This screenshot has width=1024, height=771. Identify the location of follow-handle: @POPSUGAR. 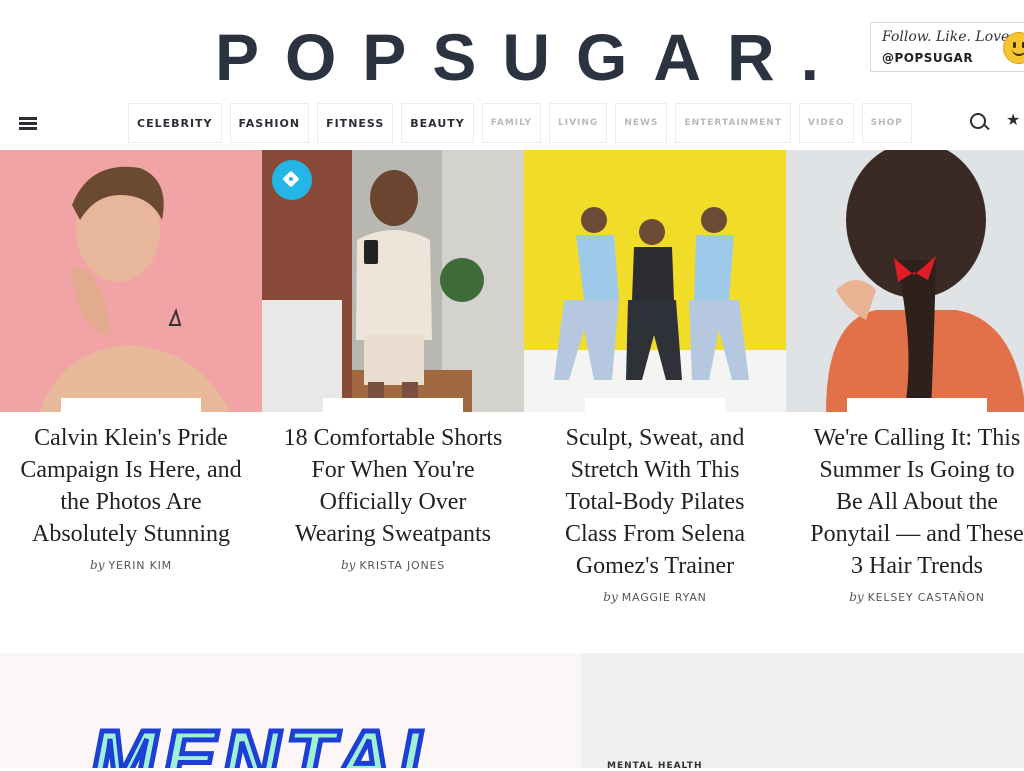
(927, 58).